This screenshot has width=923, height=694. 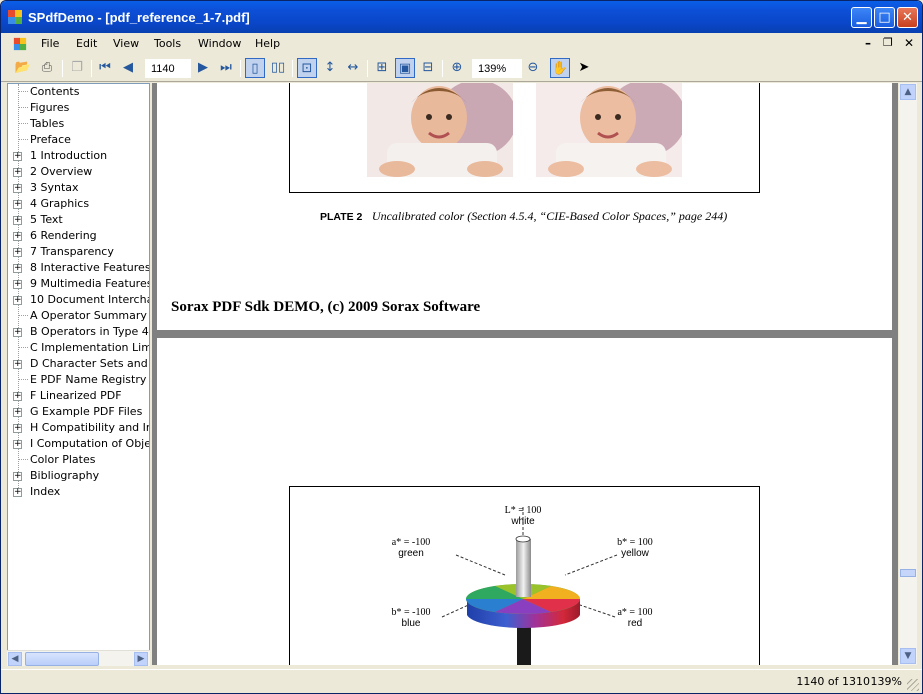 I want to click on menu-tools: Tools, so click(x=167, y=43).